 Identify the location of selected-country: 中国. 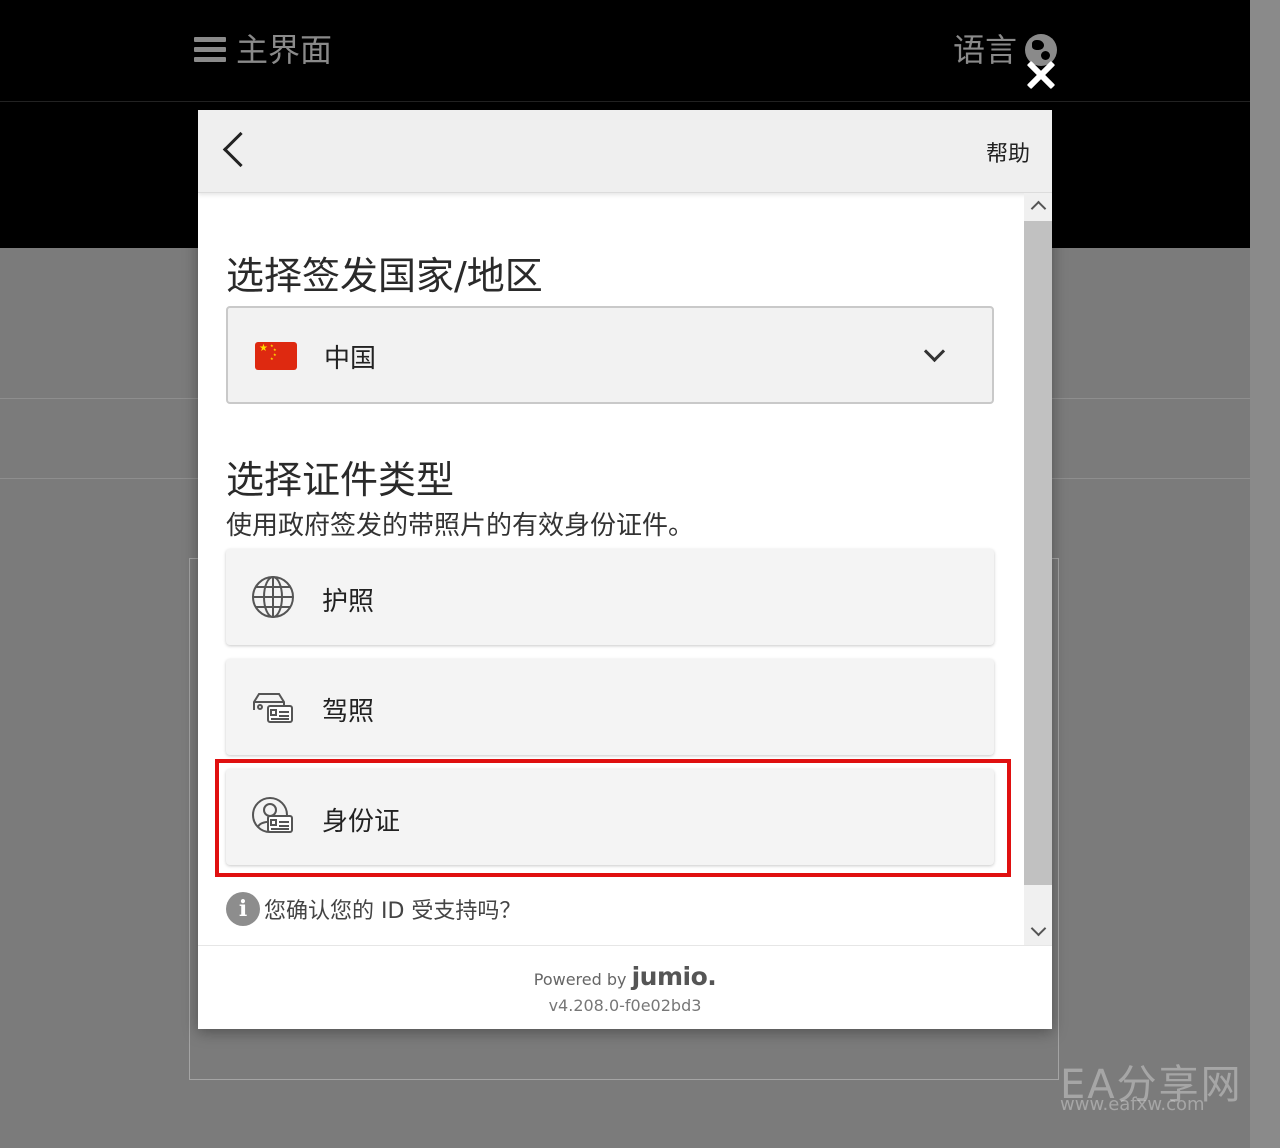
(350, 359).